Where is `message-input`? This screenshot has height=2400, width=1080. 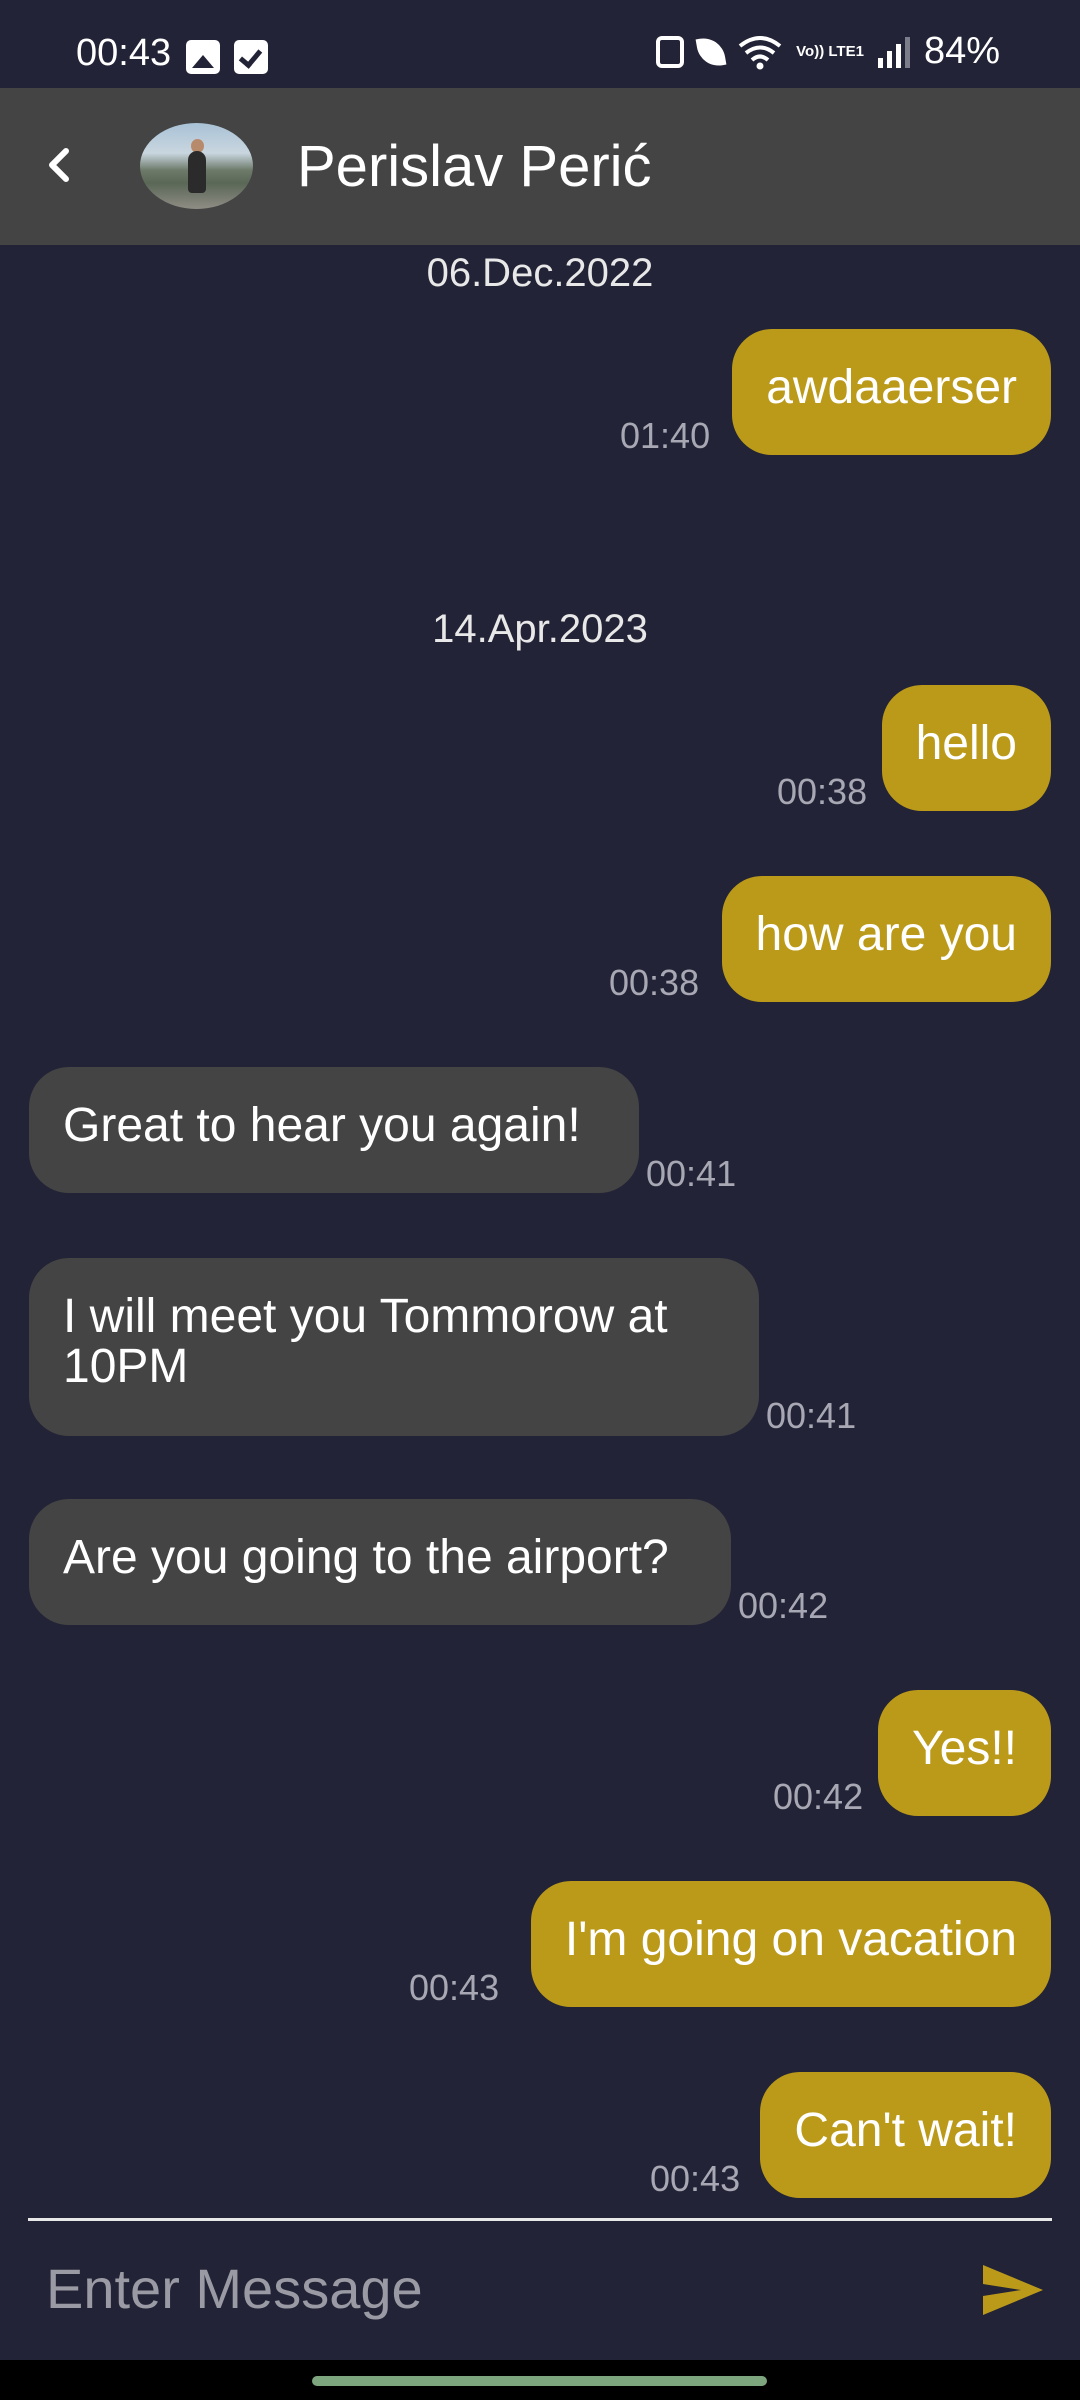
message-input is located at coordinates (496, 2288).